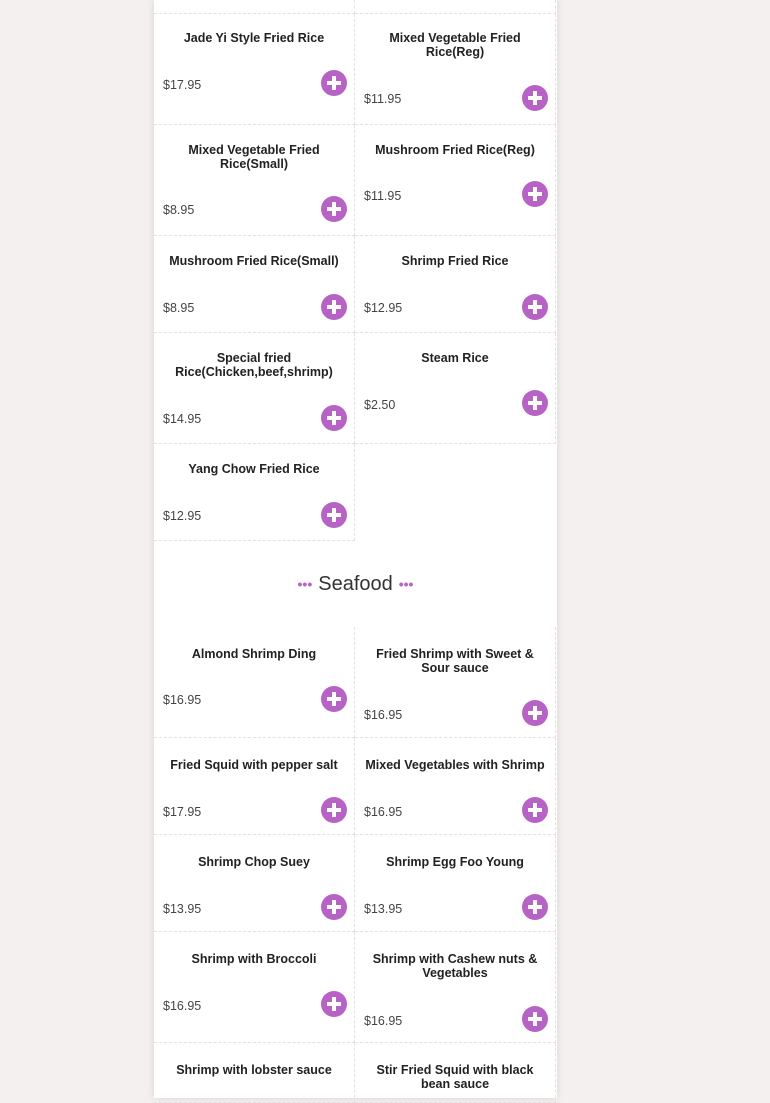 Image resolution: width=770 pixels, height=1103 pixels. What do you see at coordinates (455, 765) in the screenshot?
I see `item-name: Mixed Vegetables with Shrimp` at bounding box center [455, 765].